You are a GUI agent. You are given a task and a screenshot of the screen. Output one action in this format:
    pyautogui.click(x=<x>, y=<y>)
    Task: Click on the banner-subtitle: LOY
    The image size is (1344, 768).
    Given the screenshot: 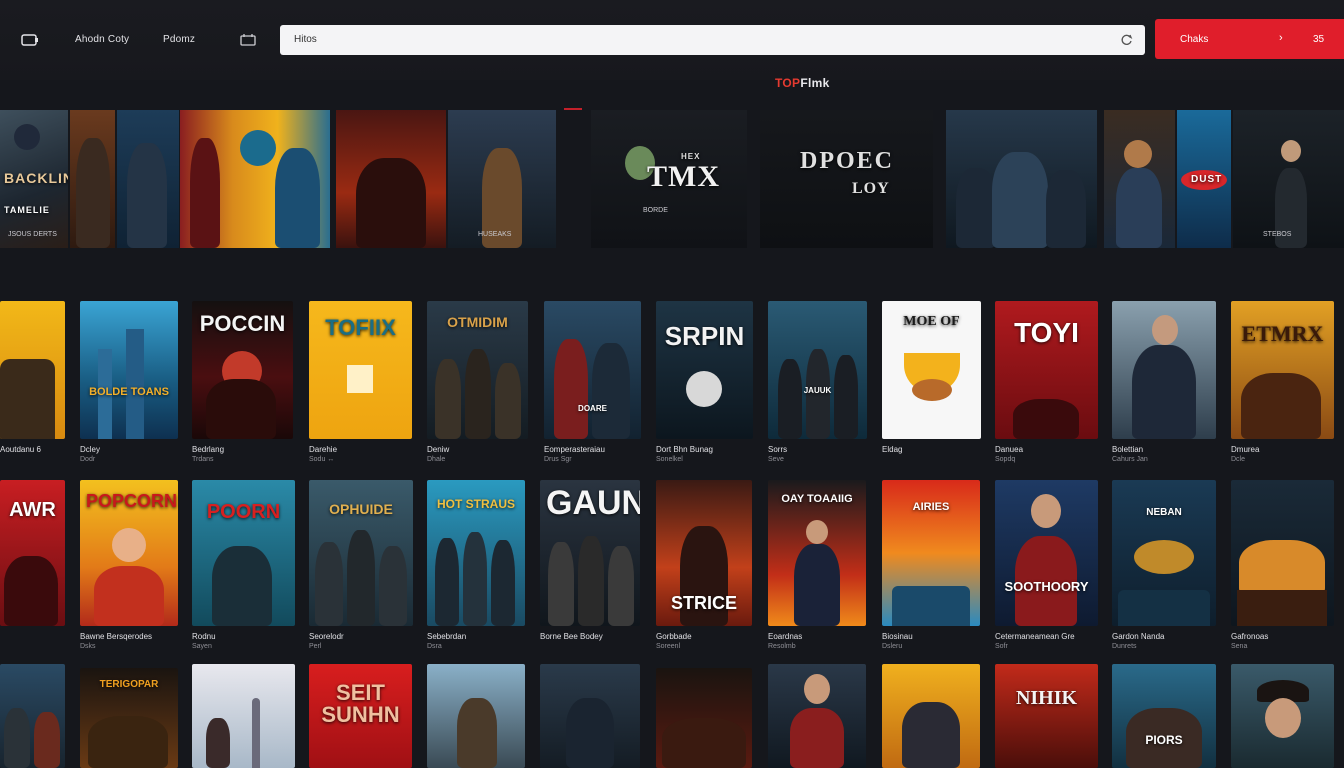 What is the action you would take?
    pyautogui.click(x=871, y=188)
    